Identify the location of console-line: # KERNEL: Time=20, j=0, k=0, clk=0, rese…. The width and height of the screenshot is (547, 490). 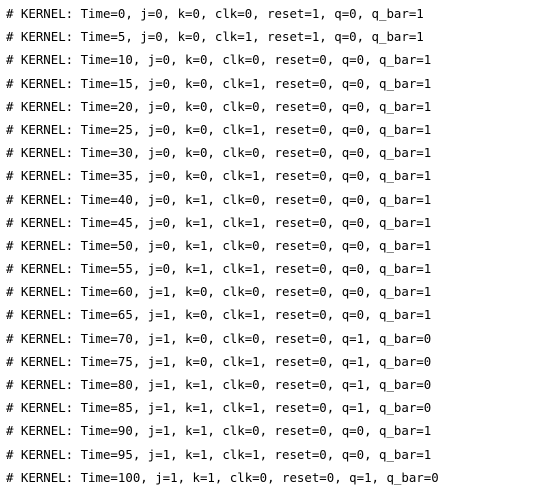
(219, 106).